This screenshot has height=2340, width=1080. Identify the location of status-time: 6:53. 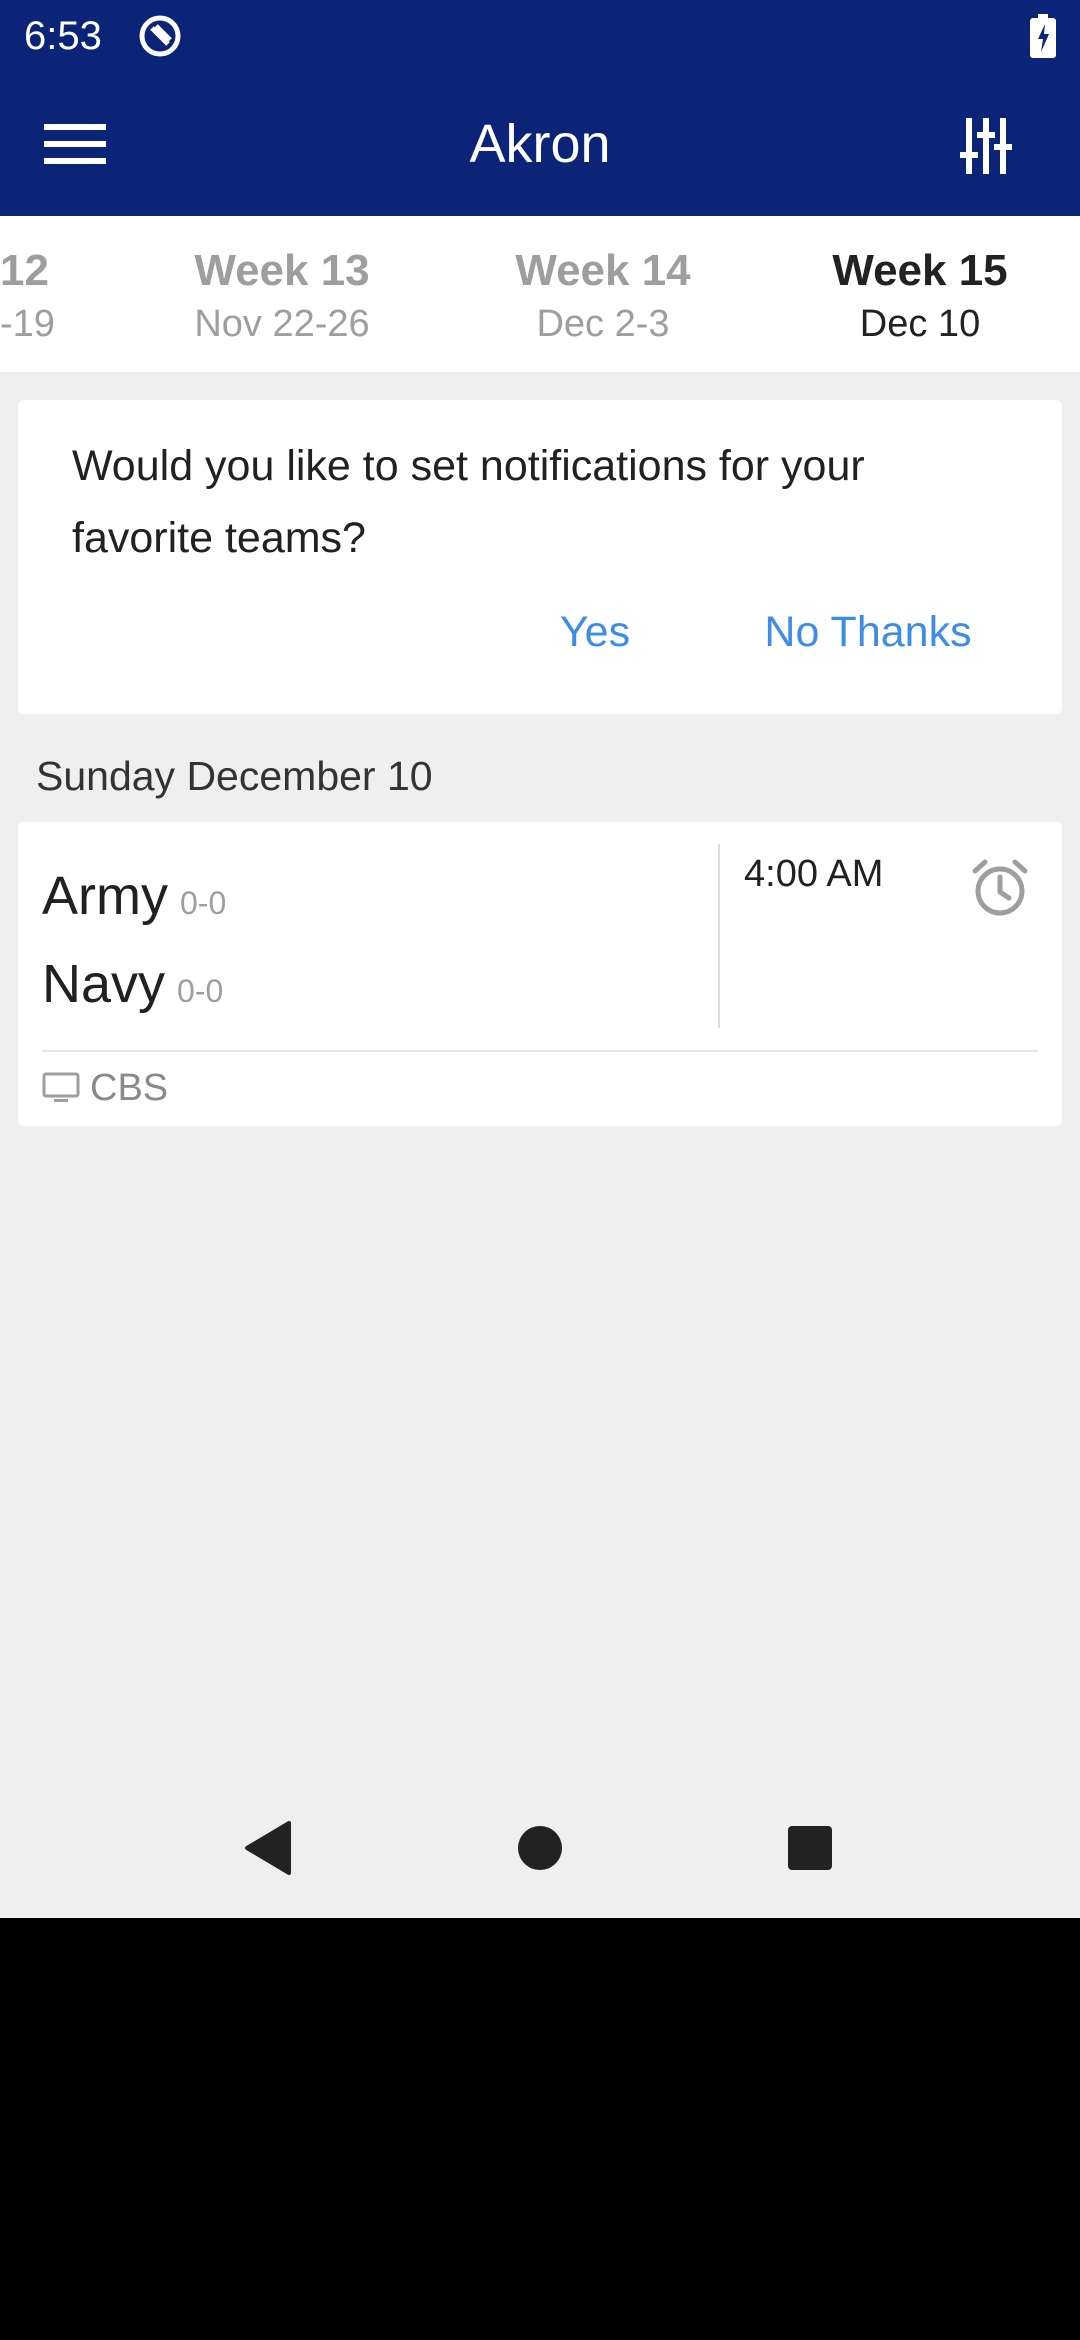
(63, 36).